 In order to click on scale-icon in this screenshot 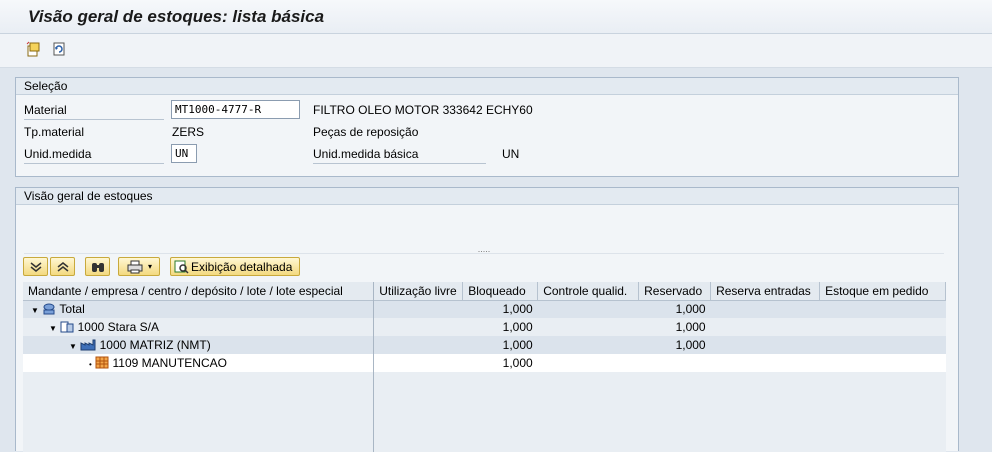, I will do `click(49, 309)`.